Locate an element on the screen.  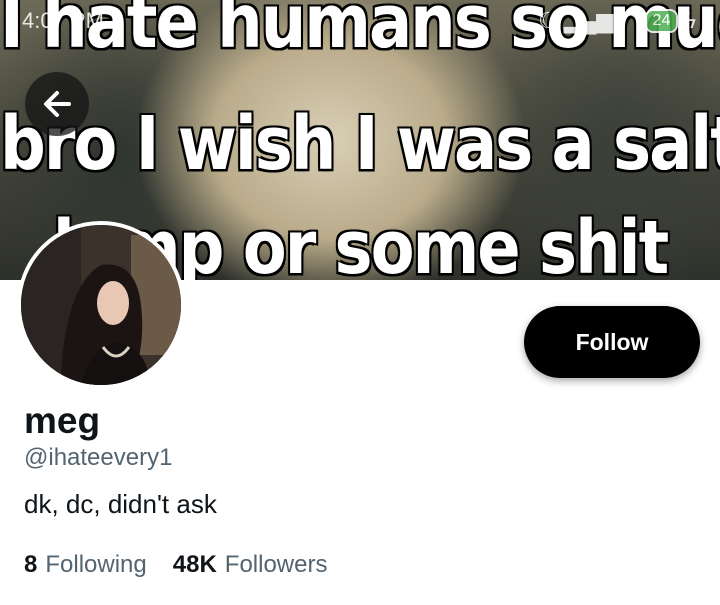
following-count: 8 is located at coordinates (31, 564).